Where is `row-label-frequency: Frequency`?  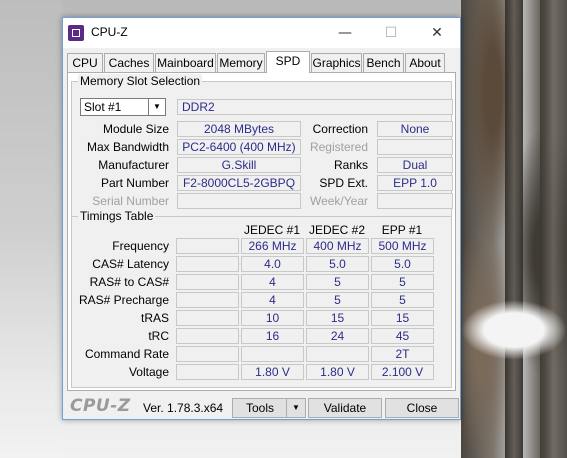 row-label-frequency: Frequency is located at coordinates (140, 246).